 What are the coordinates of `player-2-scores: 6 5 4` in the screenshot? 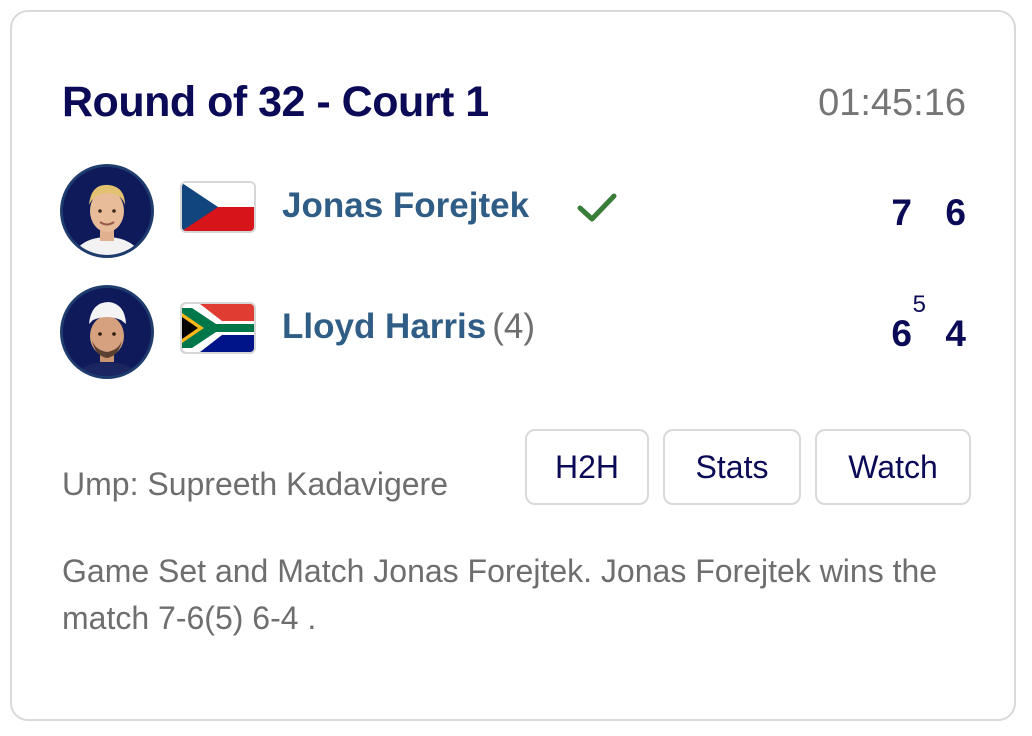 It's located at (910, 332).